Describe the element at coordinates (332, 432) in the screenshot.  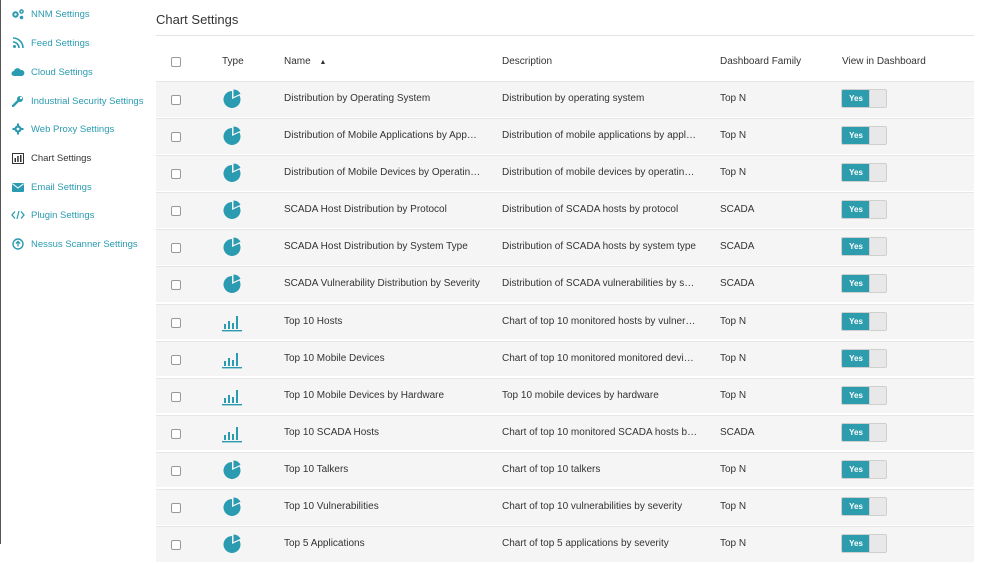
I see `row-name: Top 10 SCADA Hosts` at that location.